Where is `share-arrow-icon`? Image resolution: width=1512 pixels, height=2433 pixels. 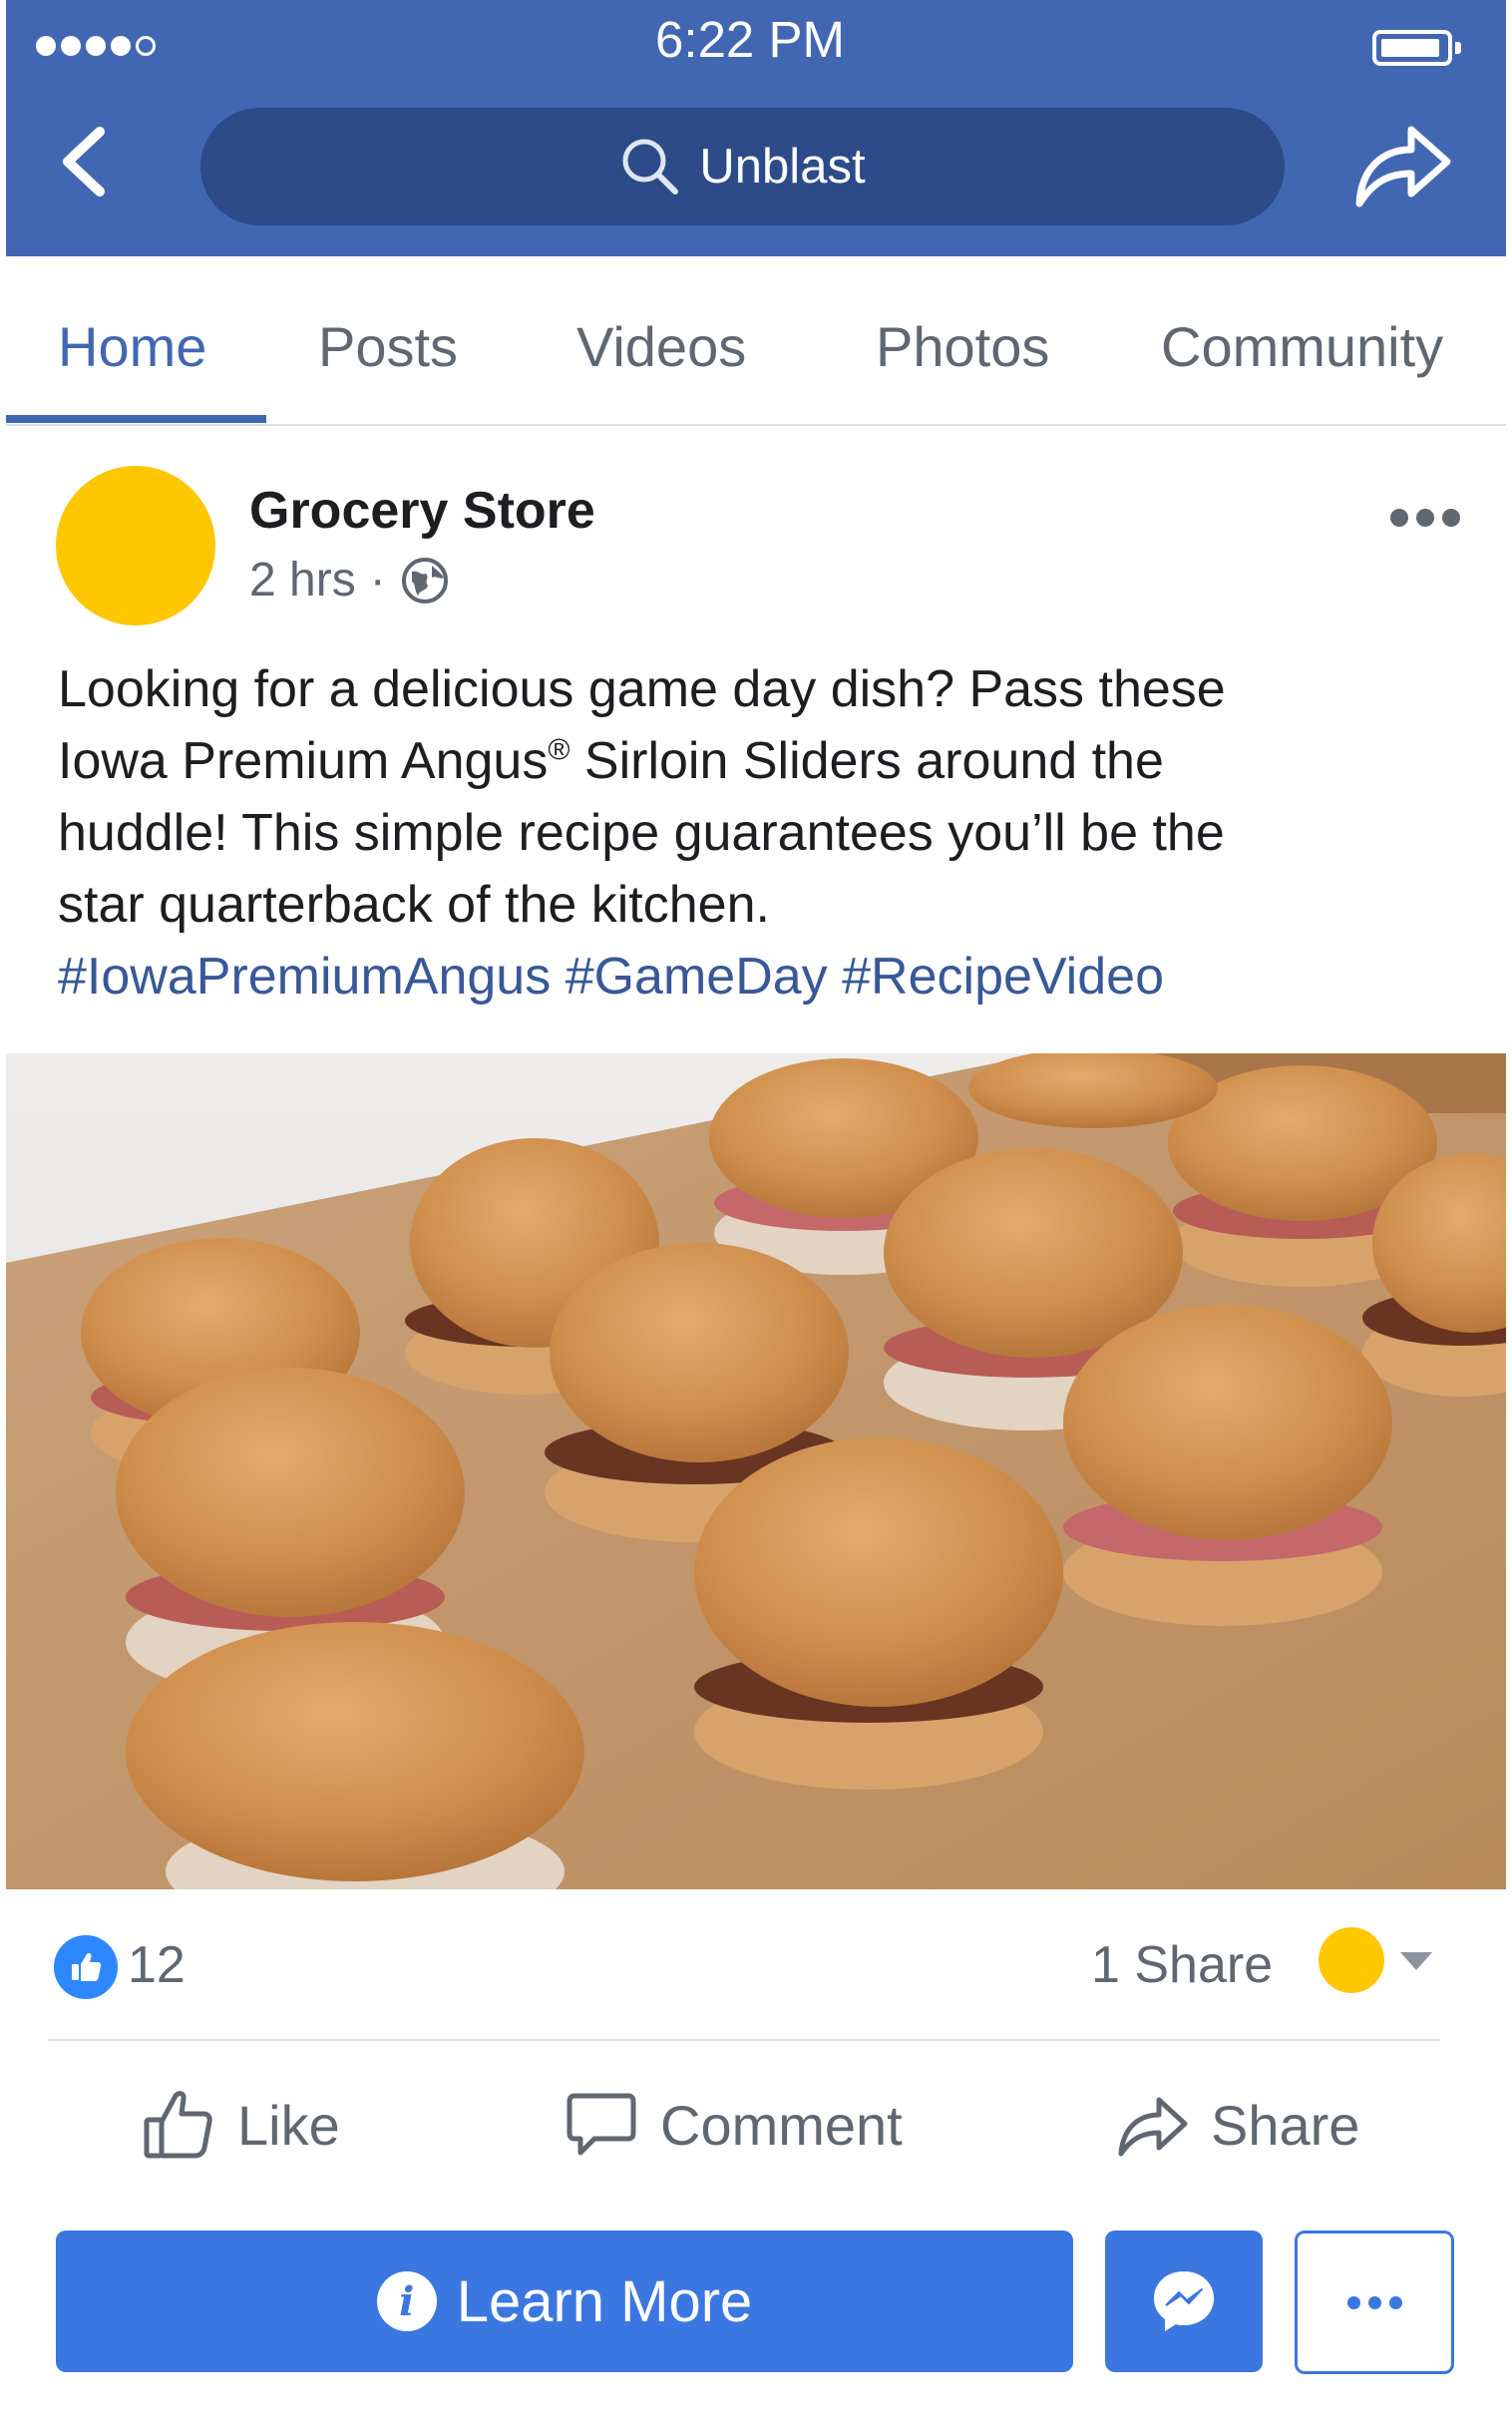 share-arrow-icon is located at coordinates (1402, 162).